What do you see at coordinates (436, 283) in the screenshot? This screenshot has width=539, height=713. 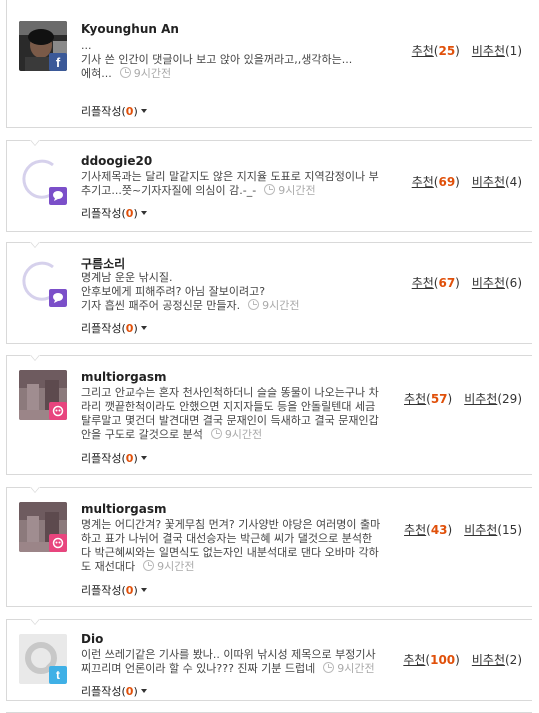 I see `recommend-button: 추천(67)` at bounding box center [436, 283].